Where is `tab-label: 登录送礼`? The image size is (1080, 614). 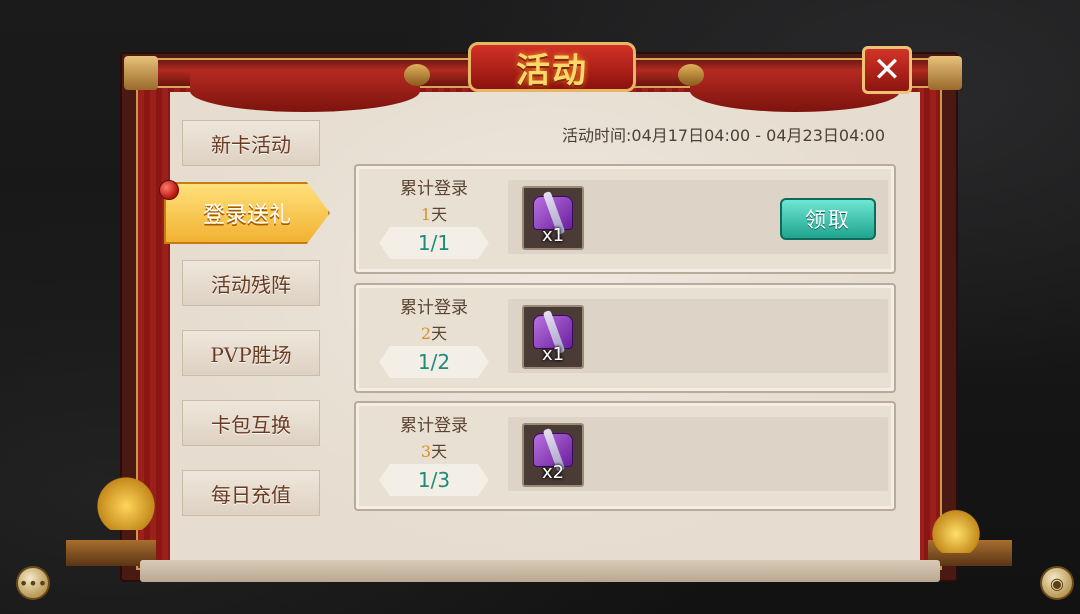
tab-label: 登录送礼 is located at coordinates (246, 215).